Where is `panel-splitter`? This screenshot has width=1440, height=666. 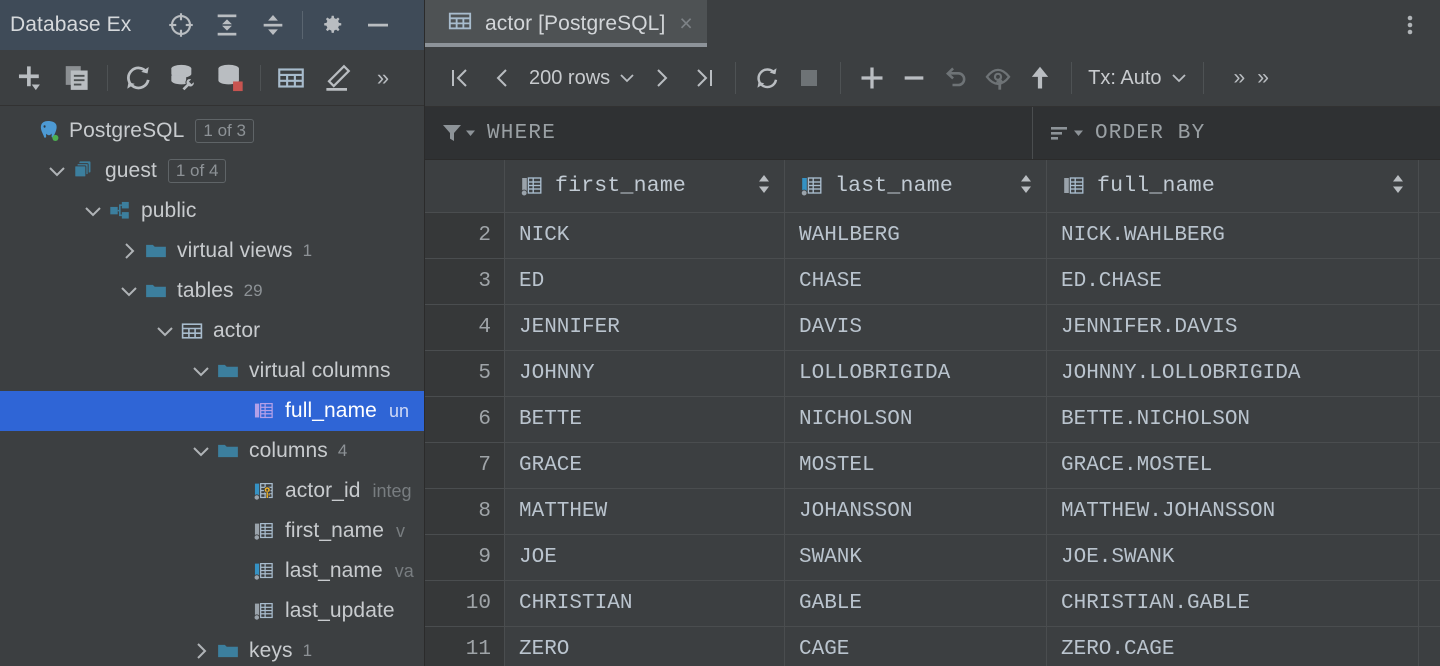
panel-splitter is located at coordinates (424, 333).